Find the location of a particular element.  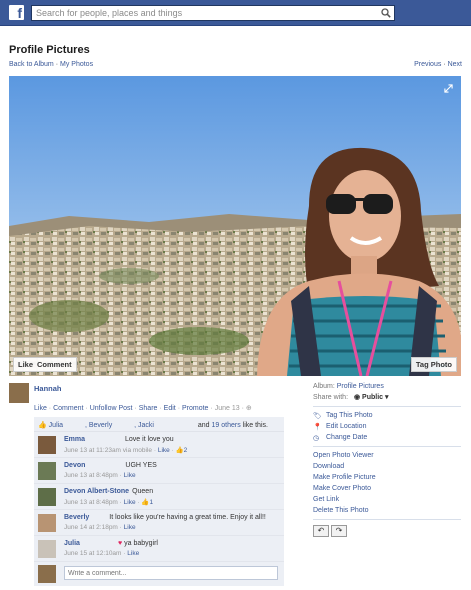

comment-meta: June 15 at 12:10am · Like is located at coordinates (172, 553).